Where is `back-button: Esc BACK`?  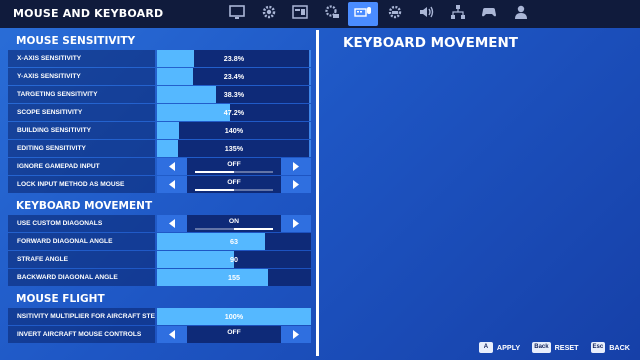 back-button: Esc BACK is located at coordinates (610, 347).